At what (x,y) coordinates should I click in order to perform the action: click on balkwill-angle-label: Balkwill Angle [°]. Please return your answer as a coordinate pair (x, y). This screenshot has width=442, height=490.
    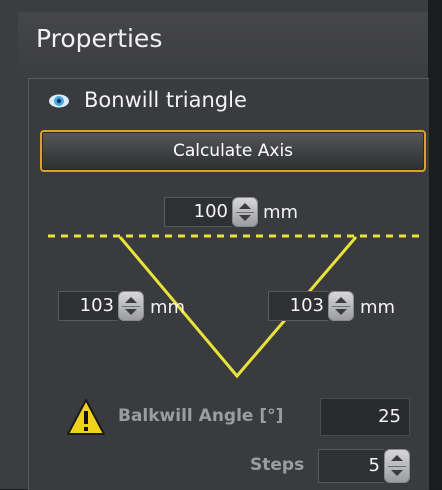
    Looking at the image, I should click on (201, 416).